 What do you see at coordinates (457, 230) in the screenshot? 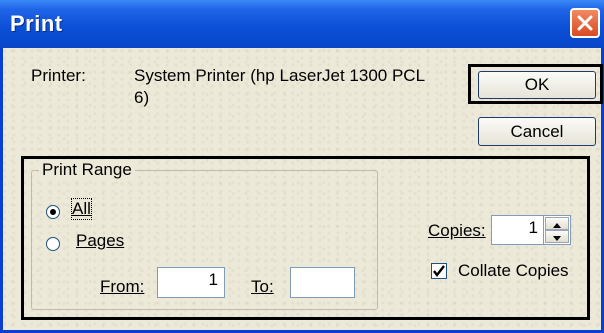
I see `copies-label: Copies:` at bounding box center [457, 230].